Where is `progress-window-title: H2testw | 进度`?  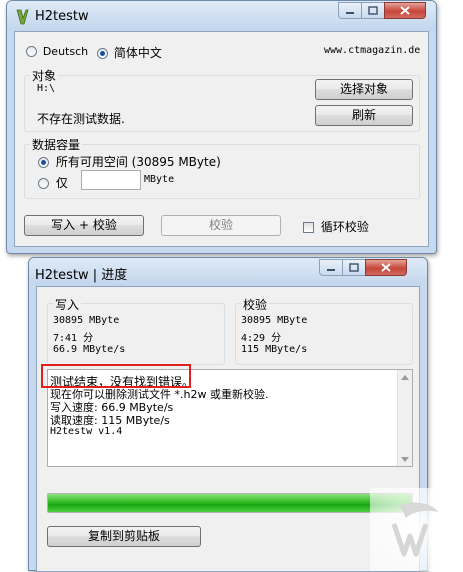 progress-window-title: H2testw | 进度 is located at coordinates (81, 275).